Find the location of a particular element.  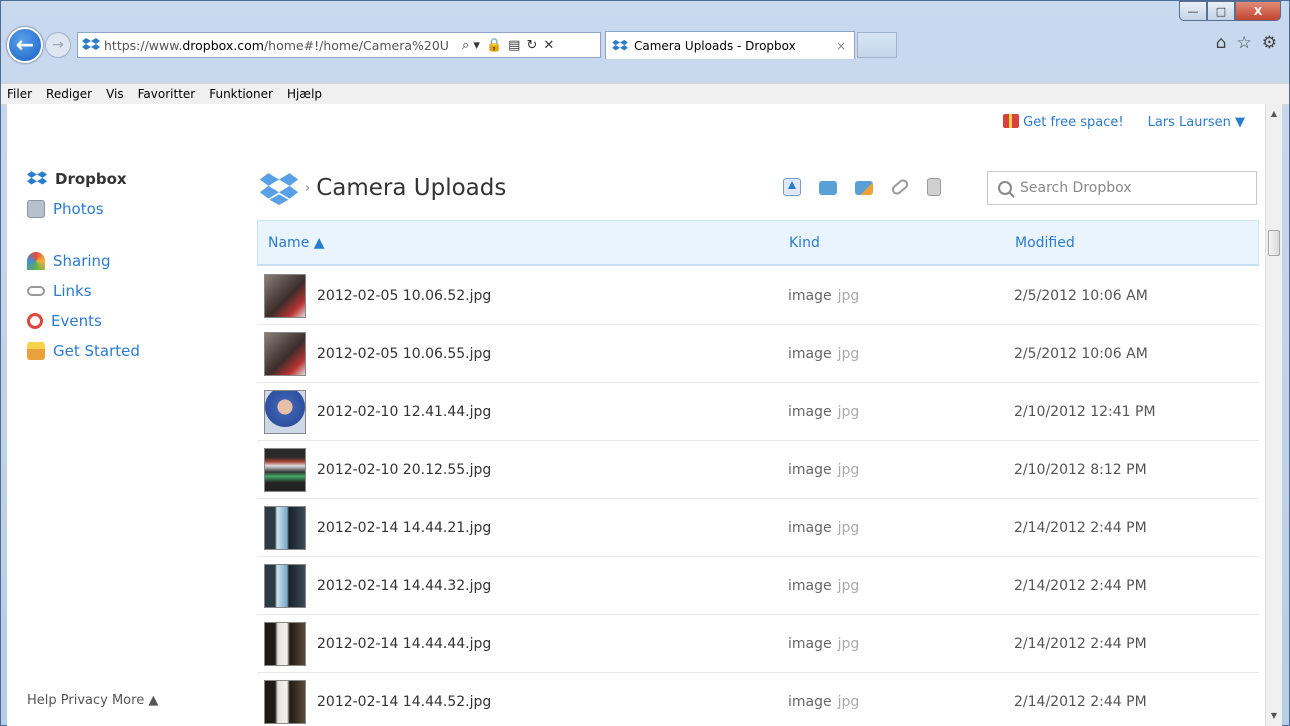

tools-gear-icon: ⚙ is located at coordinates (1269, 43).